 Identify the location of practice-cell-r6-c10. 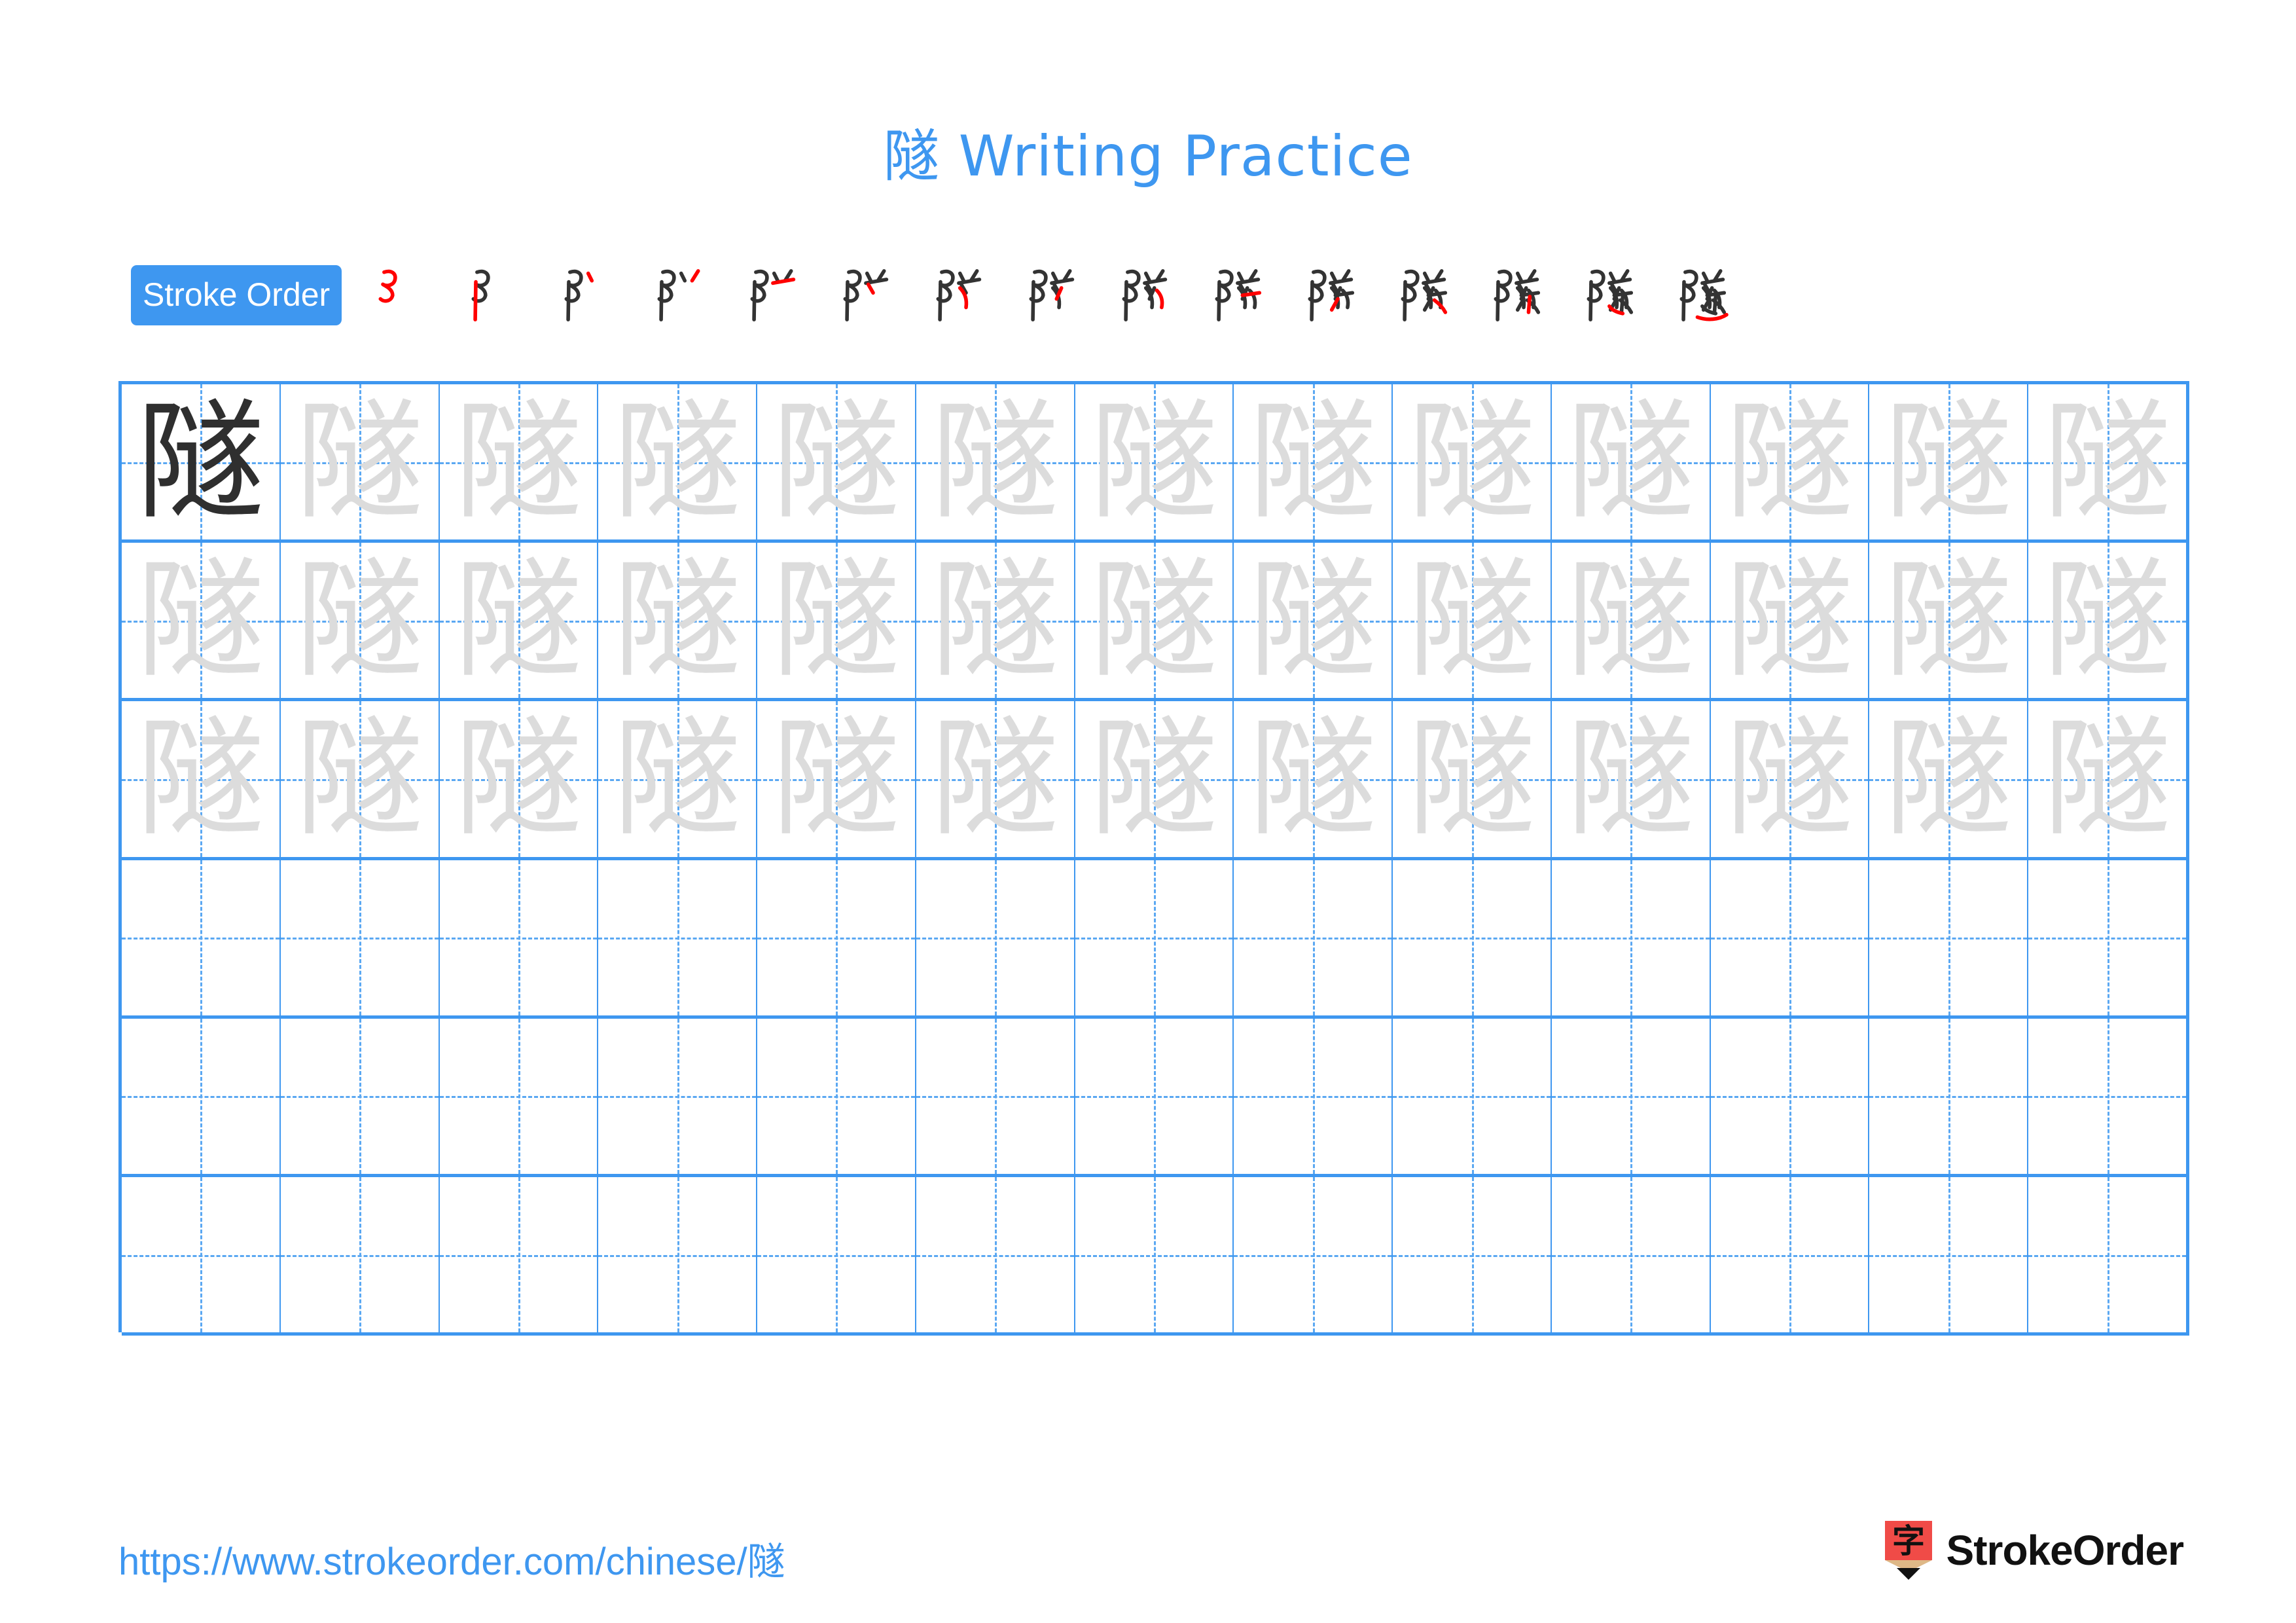
(1631, 1254).